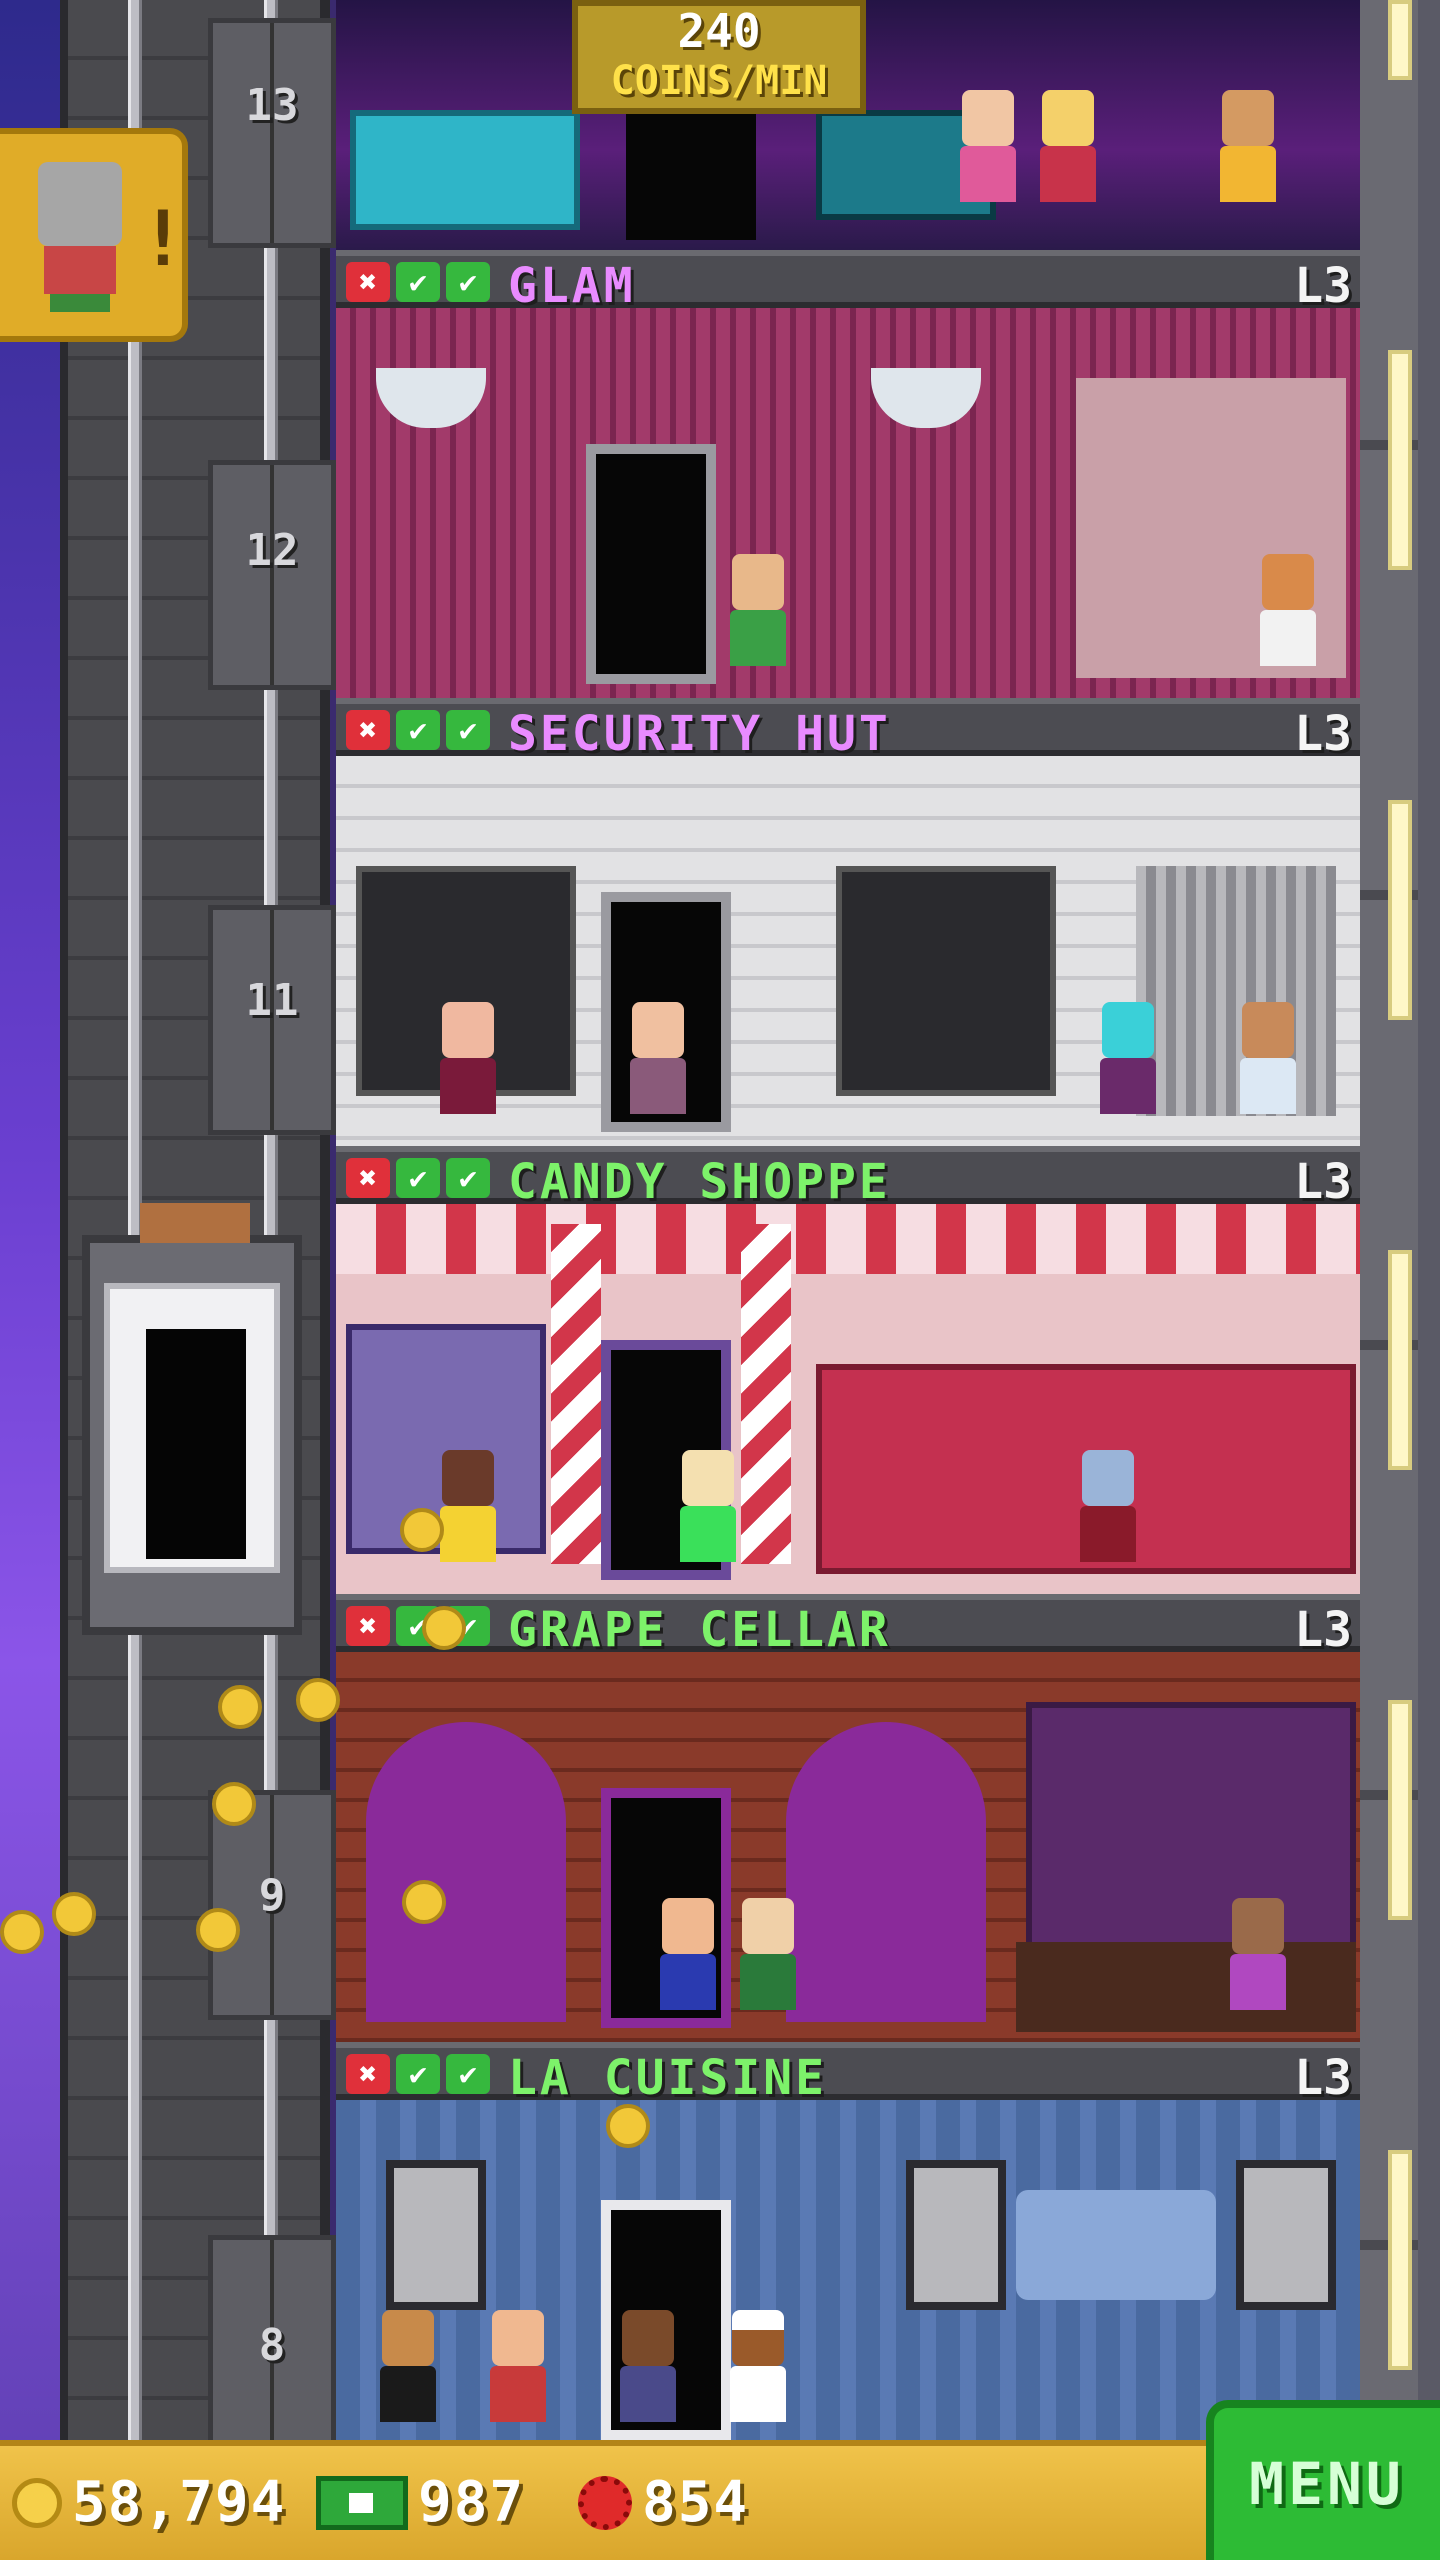 Image resolution: width=1440 pixels, height=2560 pixels. Describe the element at coordinates (472, 2502) in the screenshot. I see `bux-value: 987` at that location.